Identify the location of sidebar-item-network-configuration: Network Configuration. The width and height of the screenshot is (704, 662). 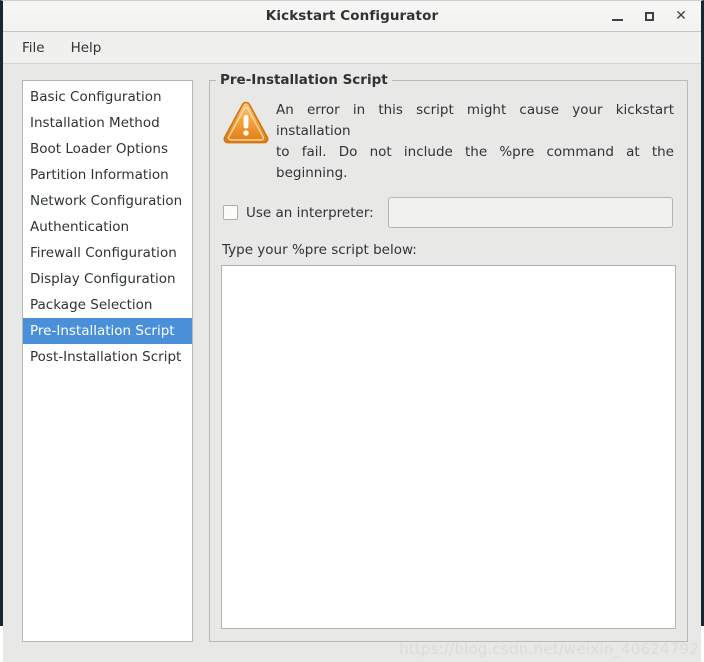
(107, 201).